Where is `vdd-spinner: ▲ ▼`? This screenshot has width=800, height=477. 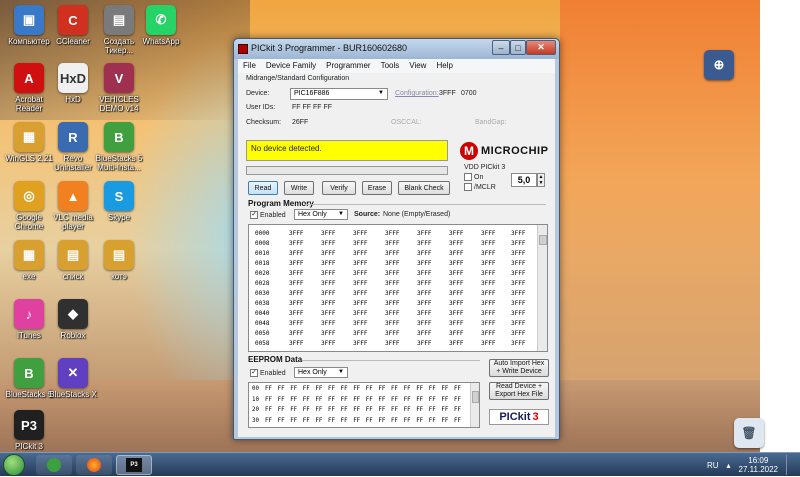 vdd-spinner: ▲ ▼ is located at coordinates (541, 180).